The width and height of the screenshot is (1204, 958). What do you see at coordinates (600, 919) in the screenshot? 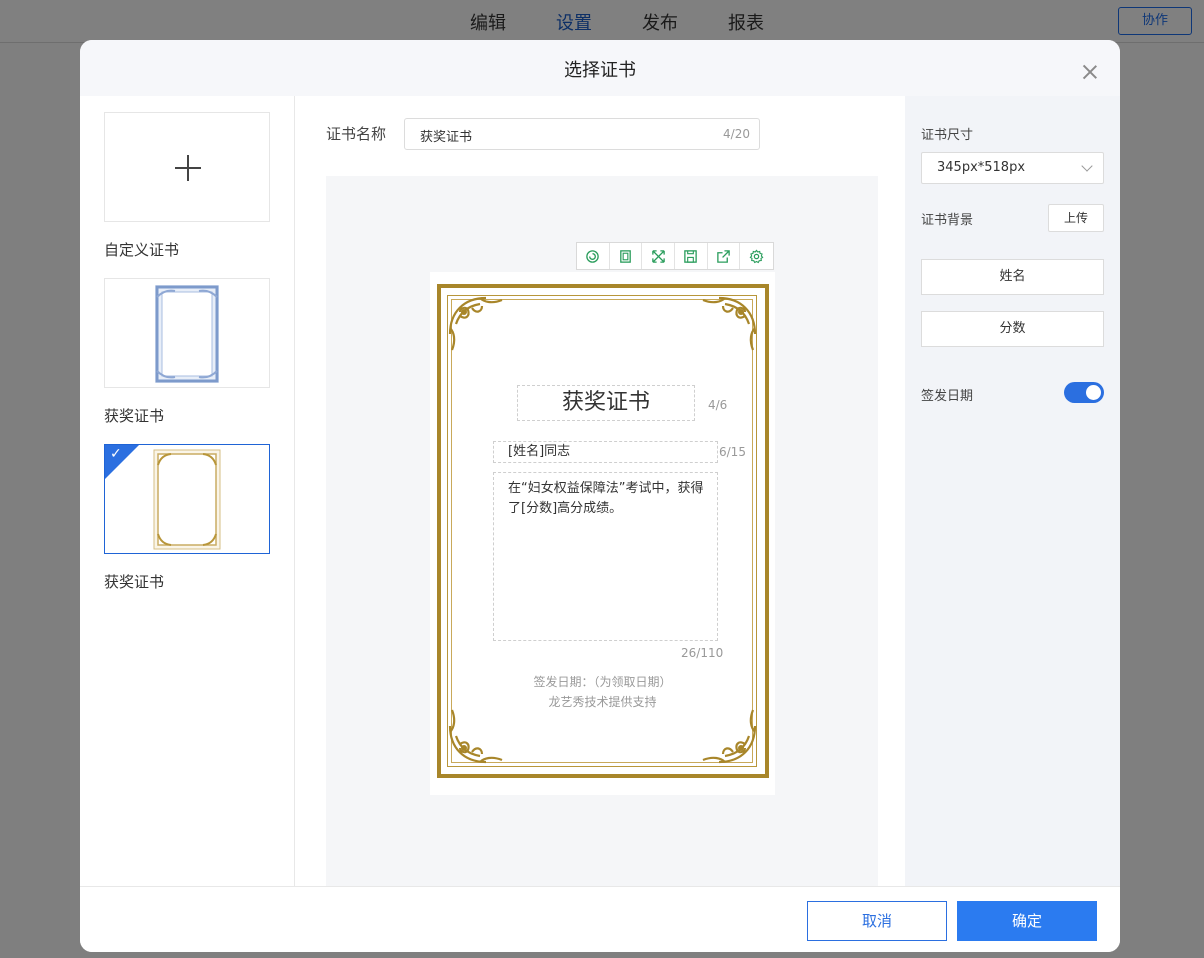
I see `modal-footer: 取消 确定` at bounding box center [600, 919].